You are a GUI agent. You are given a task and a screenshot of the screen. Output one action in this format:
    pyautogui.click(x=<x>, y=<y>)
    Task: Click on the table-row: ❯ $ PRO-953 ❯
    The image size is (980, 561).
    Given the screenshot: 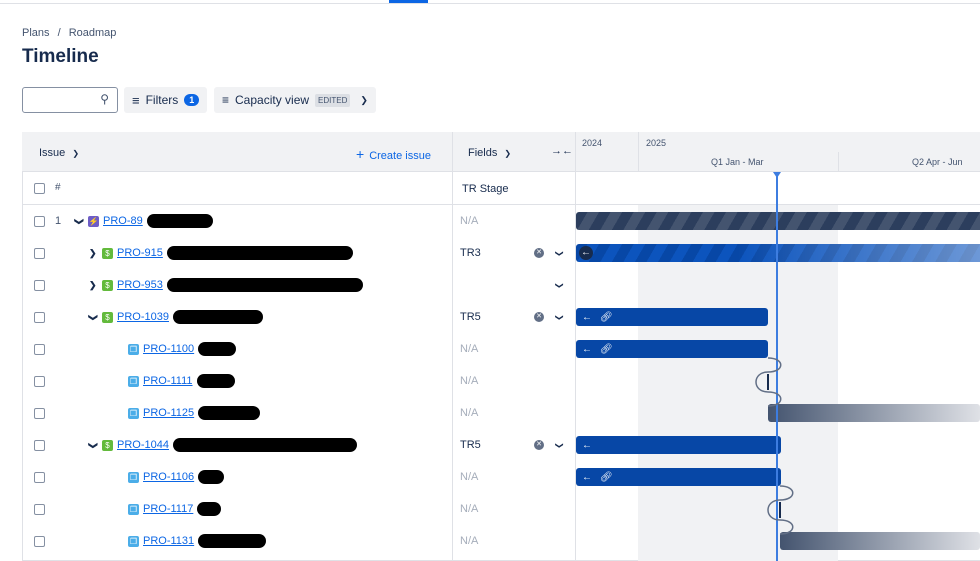 What is the action you would take?
    pyautogui.click(x=298, y=285)
    